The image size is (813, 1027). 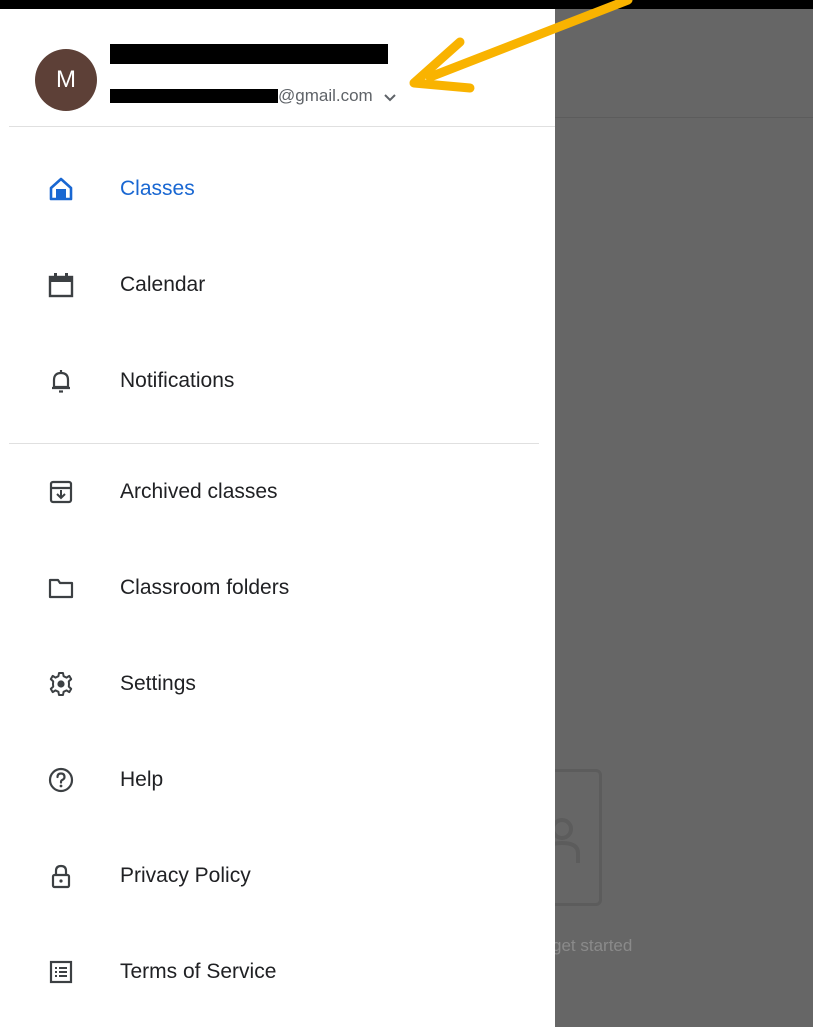 What do you see at coordinates (61, 381) in the screenshot?
I see `bell-icon` at bounding box center [61, 381].